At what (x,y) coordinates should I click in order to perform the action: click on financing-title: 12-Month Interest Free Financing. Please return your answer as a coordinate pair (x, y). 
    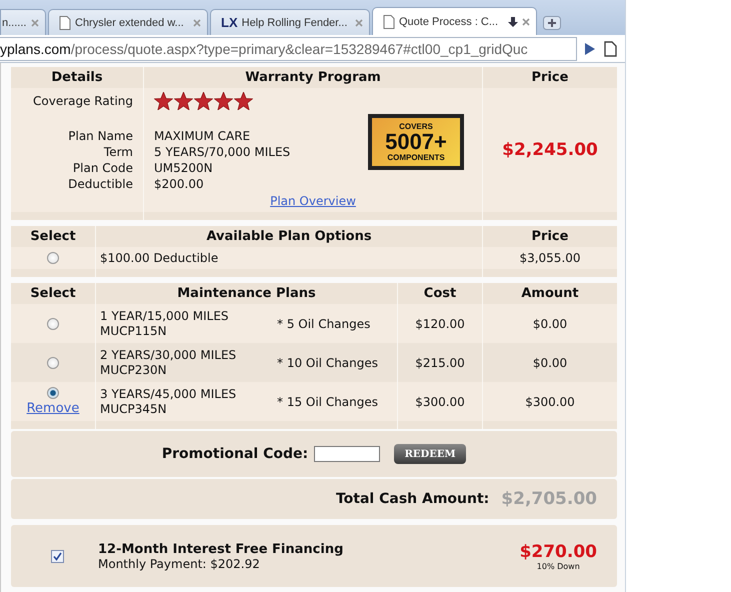
    Looking at the image, I should click on (221, 549).